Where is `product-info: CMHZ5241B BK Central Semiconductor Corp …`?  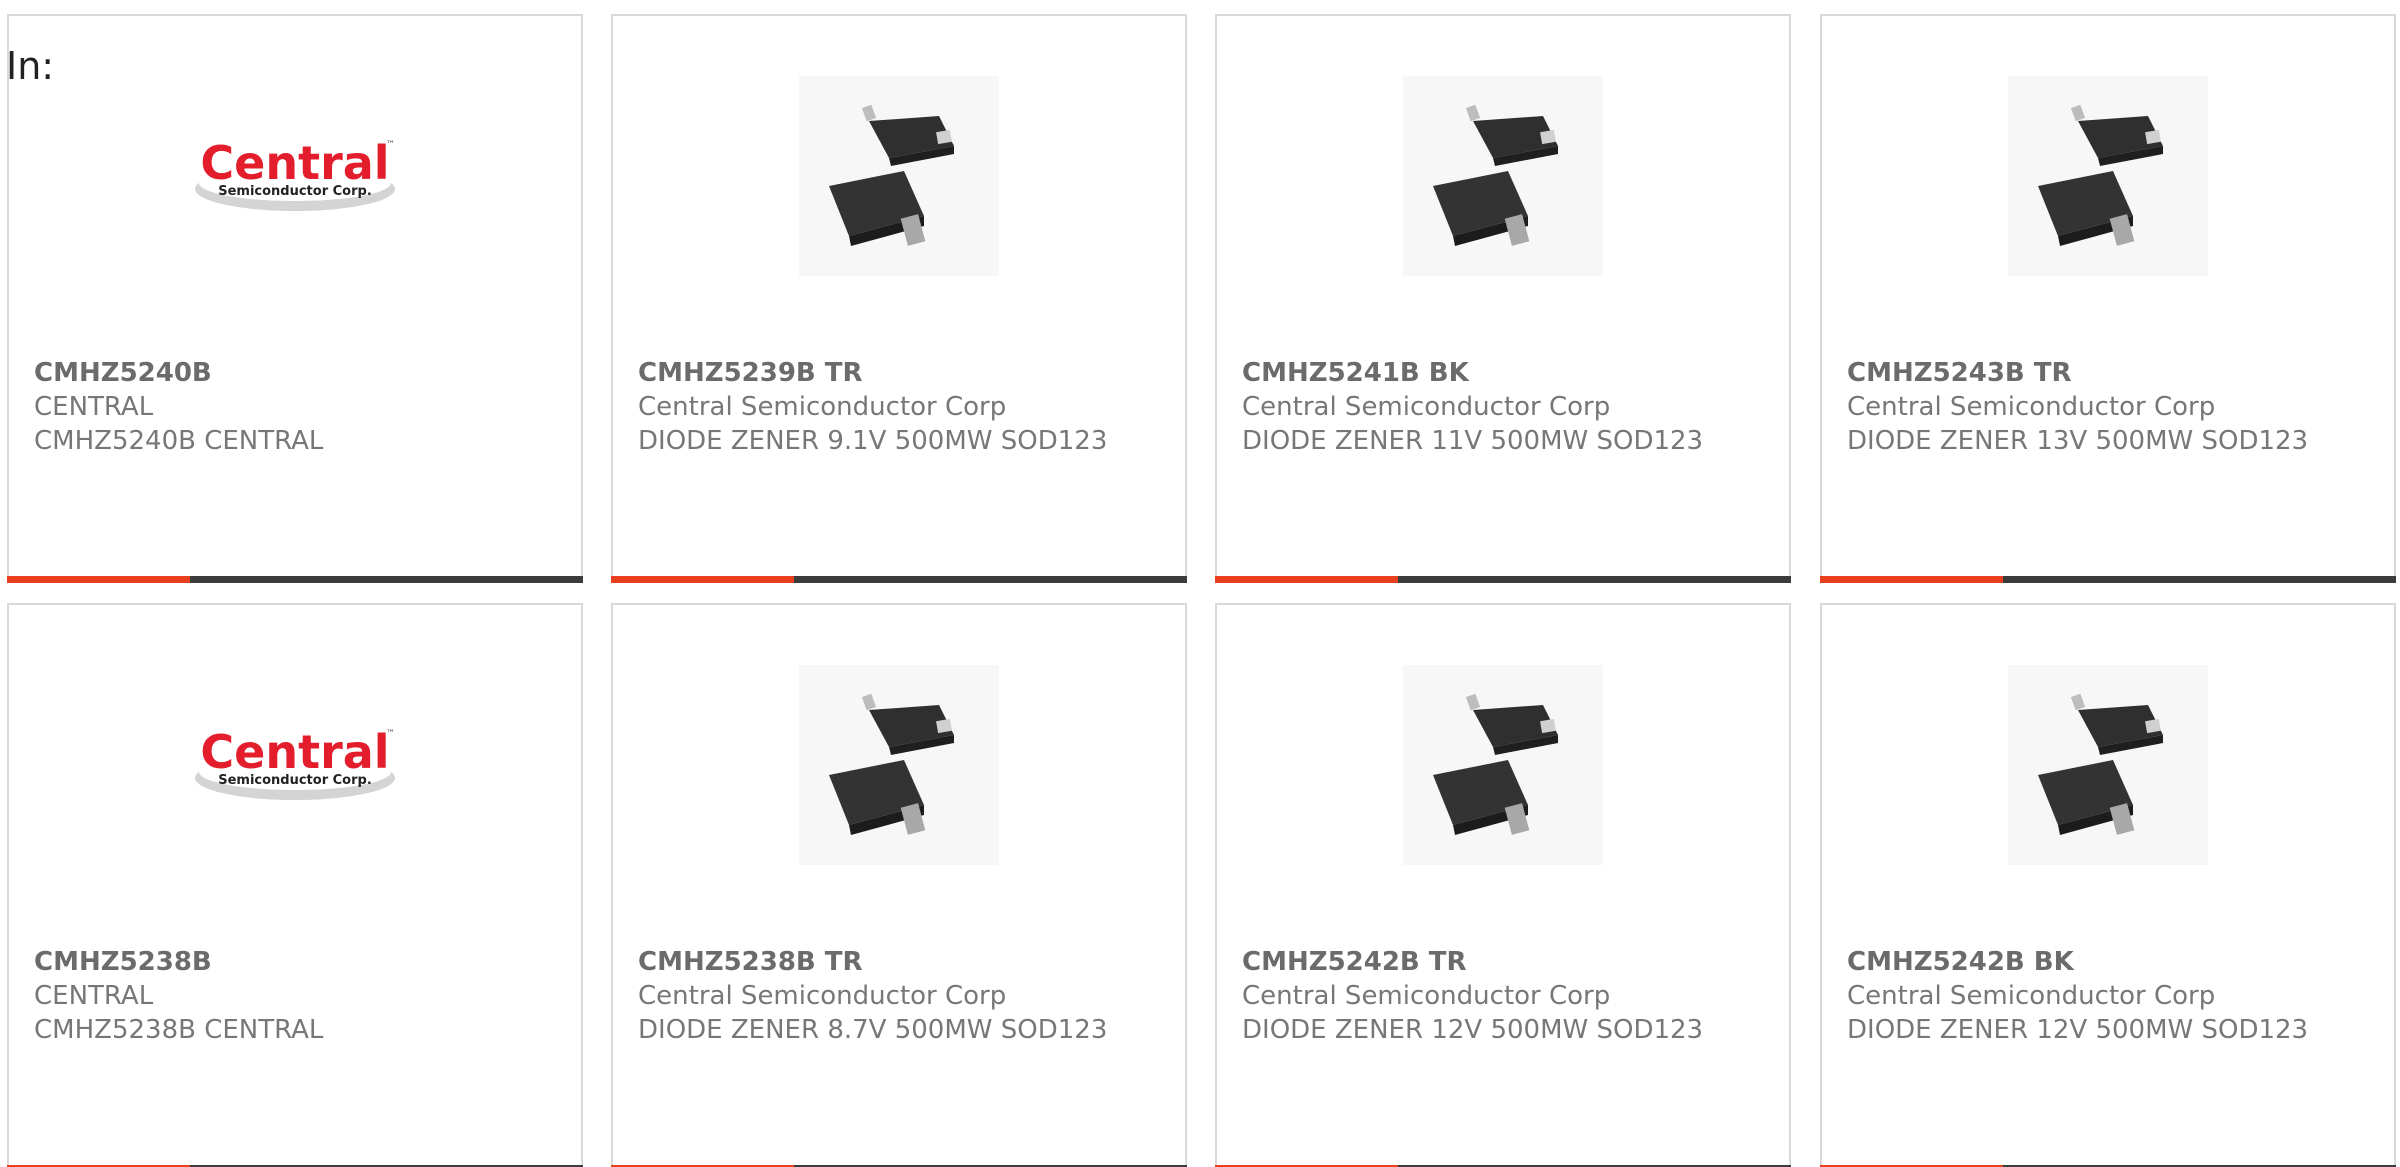
product-info: CMHZ5241B BK Central Semiconductor Corp … is located at coordinates (1505, 407).